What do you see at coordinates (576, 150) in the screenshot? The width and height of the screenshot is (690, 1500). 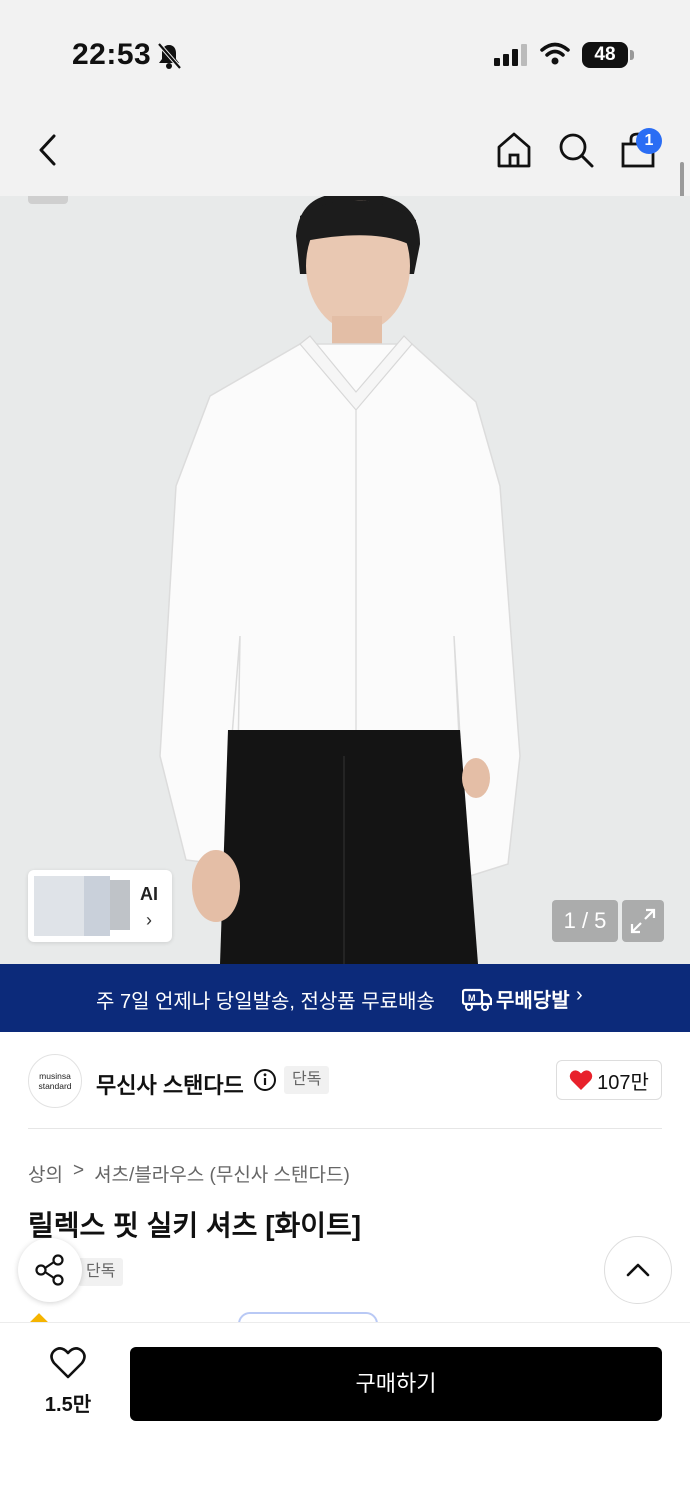 I see `search-icon` at bounding box center [576, 150].